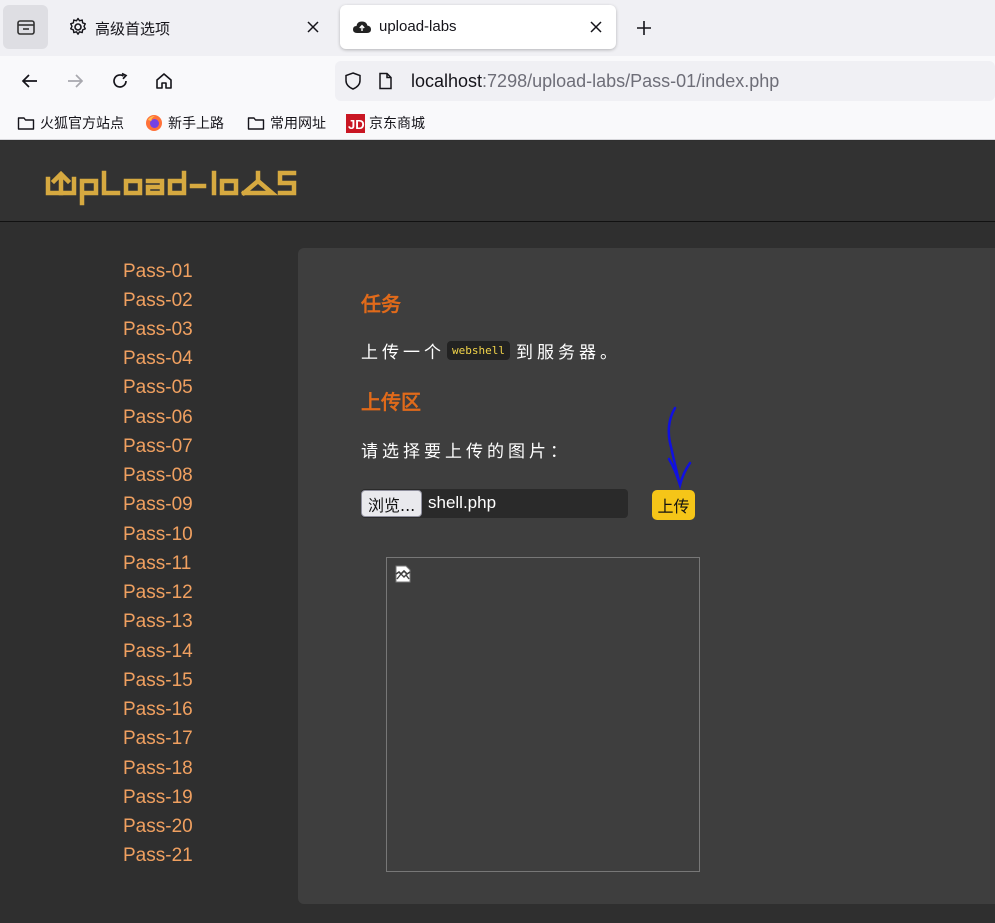  I want to click on tab-advanced-preferences: 高级首选项, so click(194, 27).